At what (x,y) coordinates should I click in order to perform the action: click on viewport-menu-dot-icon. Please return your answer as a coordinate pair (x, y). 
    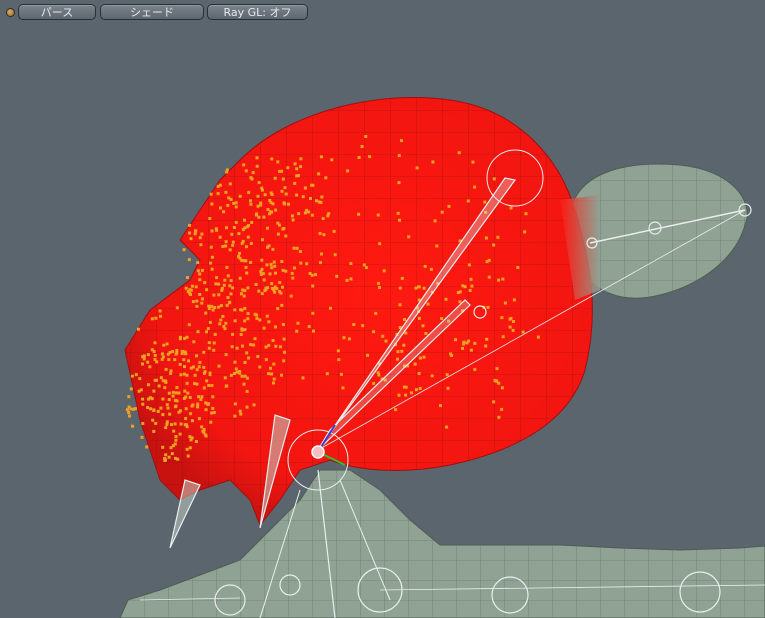
    Looking at the image, I should click on (10, 12).